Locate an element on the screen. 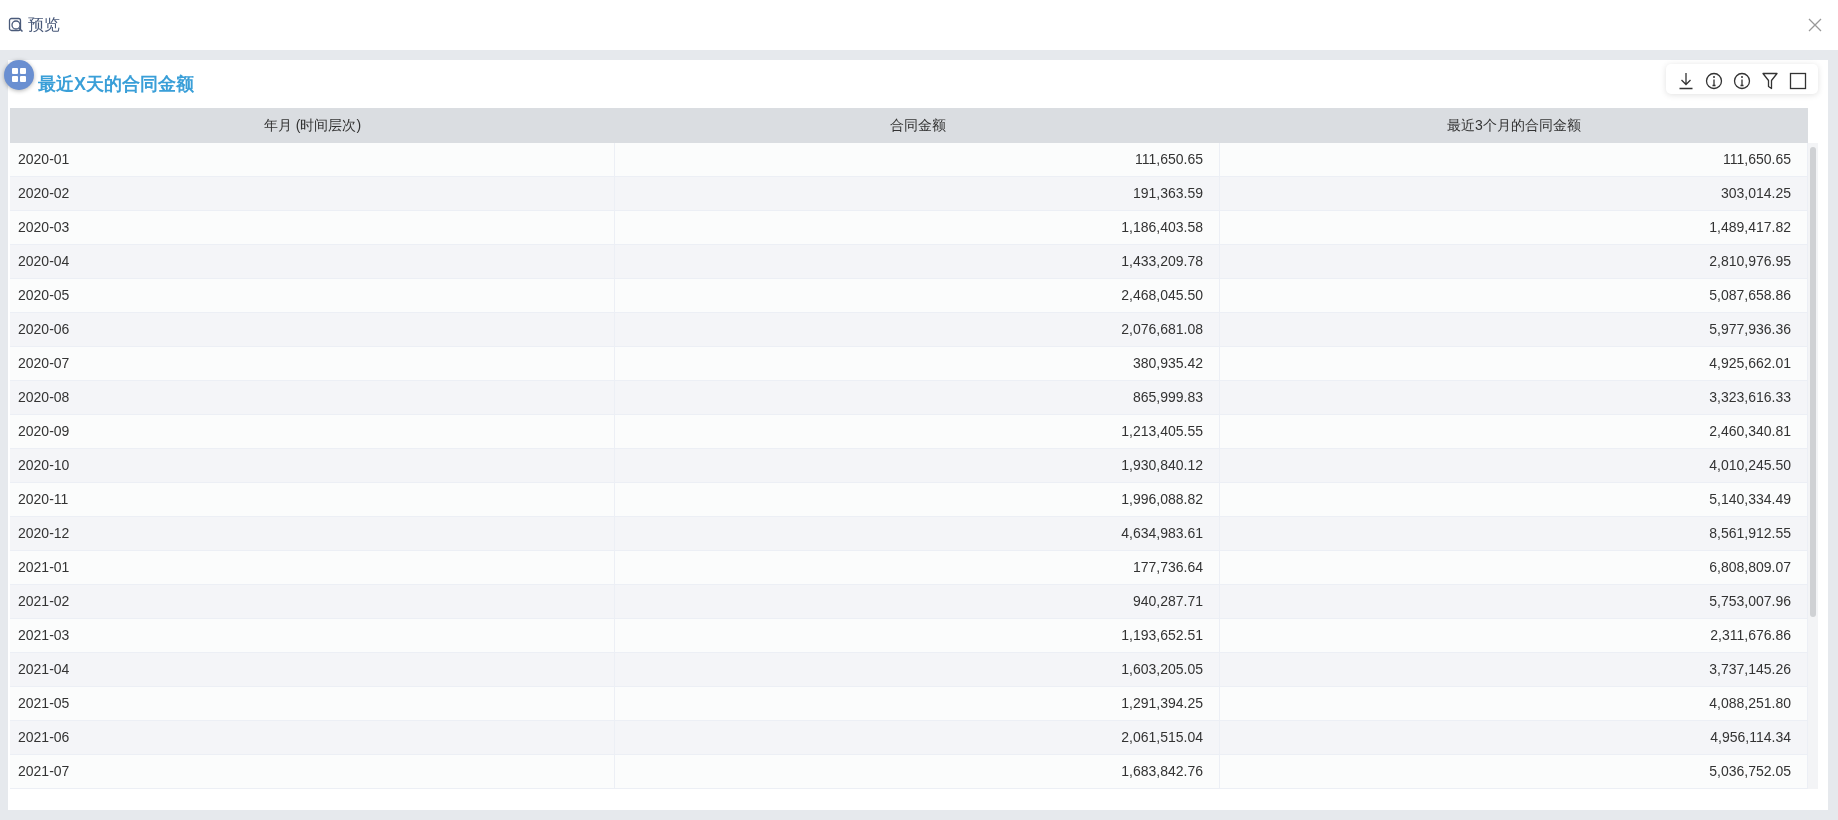 The height and width of the screenshot is (820, 1838). close-icon is located at coordinates (1815, 25).